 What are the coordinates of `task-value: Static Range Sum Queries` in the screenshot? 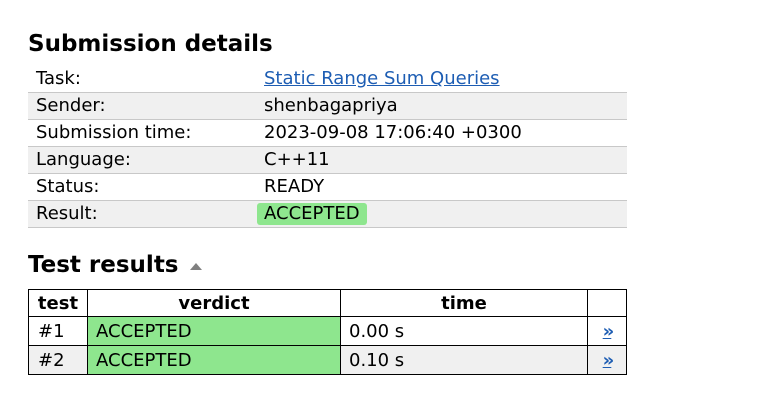 It's located at (441, 79).